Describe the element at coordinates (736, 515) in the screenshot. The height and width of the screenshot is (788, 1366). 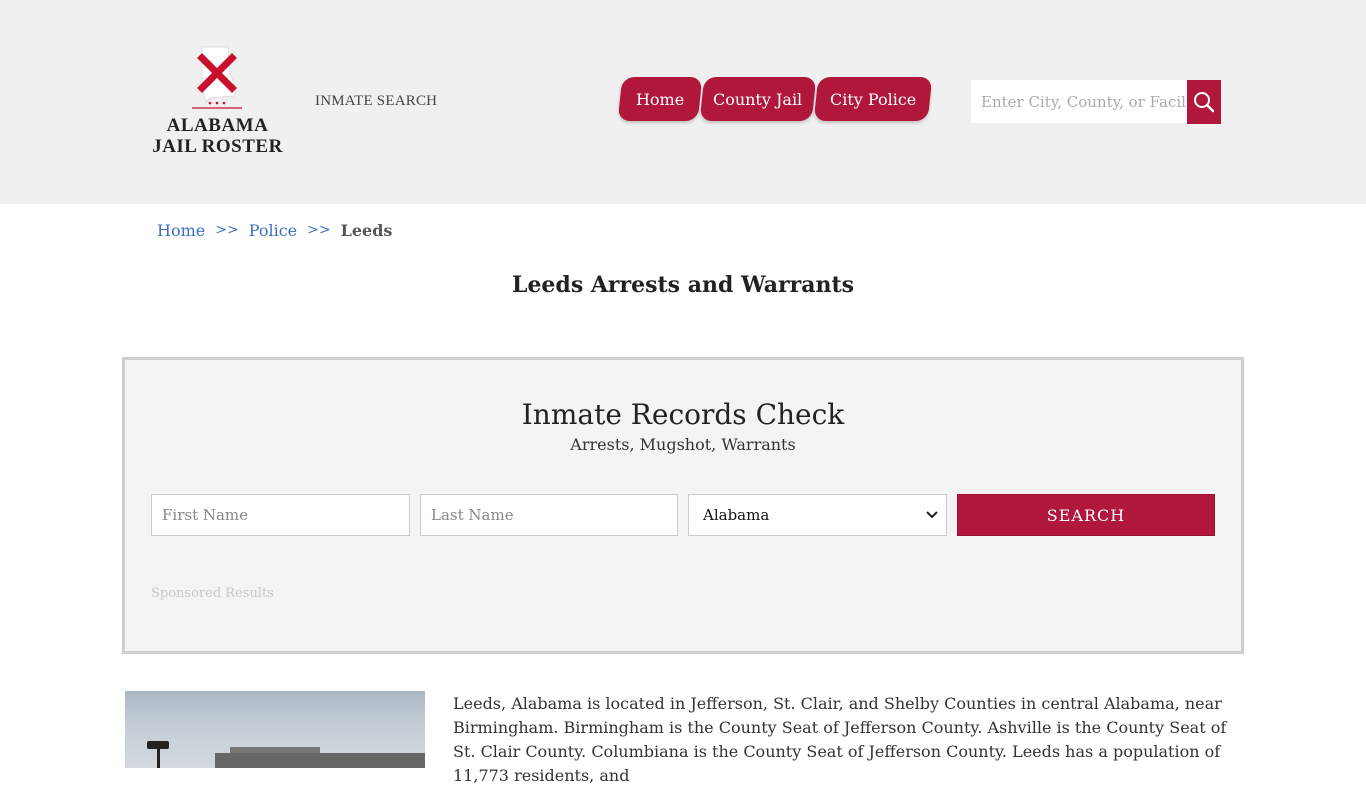
I see `state-select-value: Alabama` at that location.